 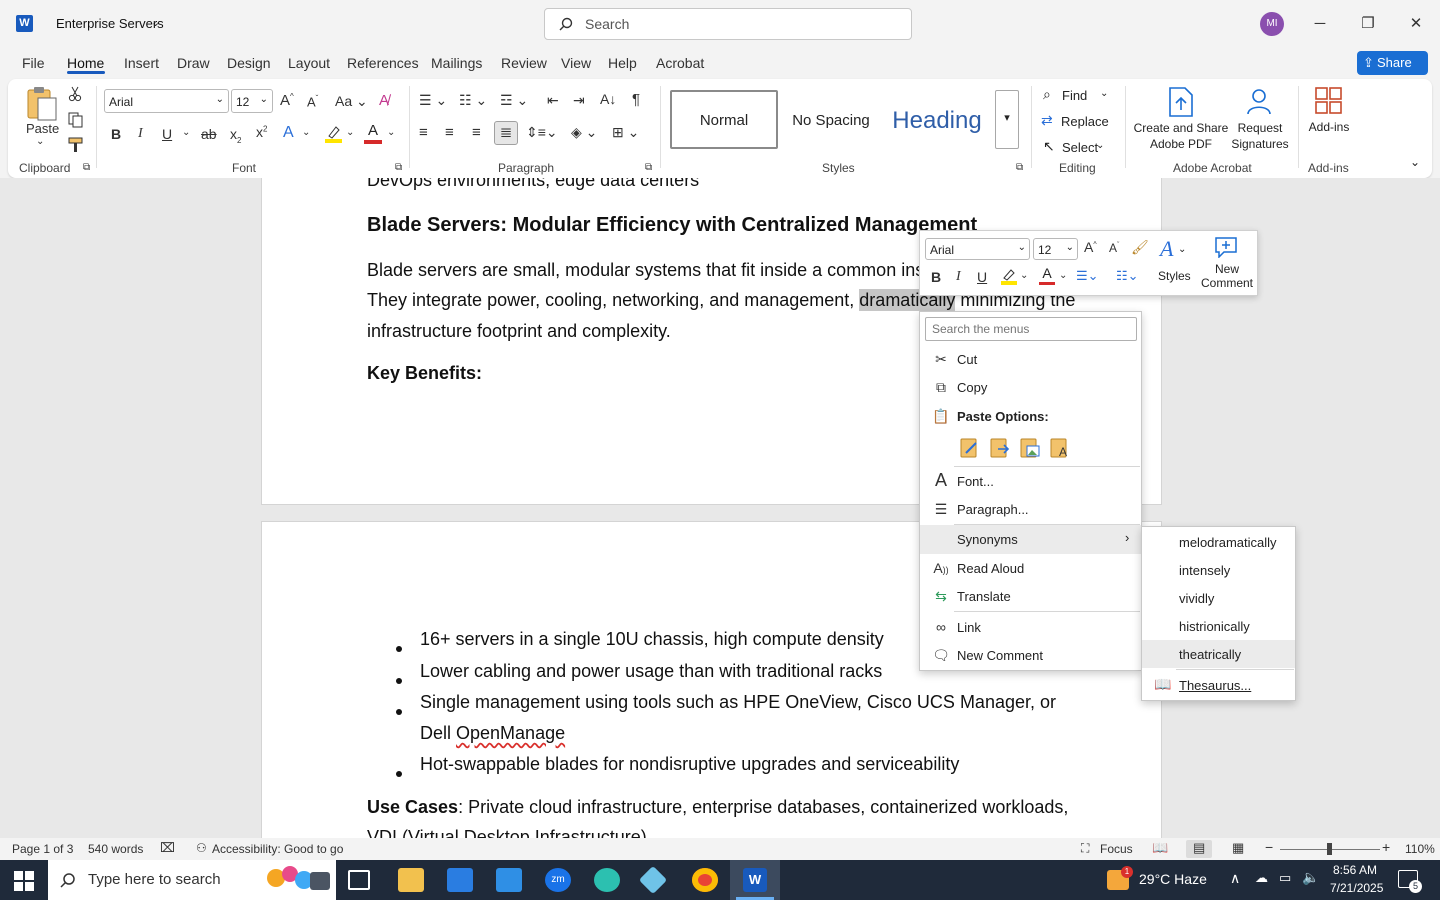 What do you see at coordinates (542, 132) in the screenshot?
I see `line-spacing-icon: ⇕≡⌄` at bounding box center [542, 132].